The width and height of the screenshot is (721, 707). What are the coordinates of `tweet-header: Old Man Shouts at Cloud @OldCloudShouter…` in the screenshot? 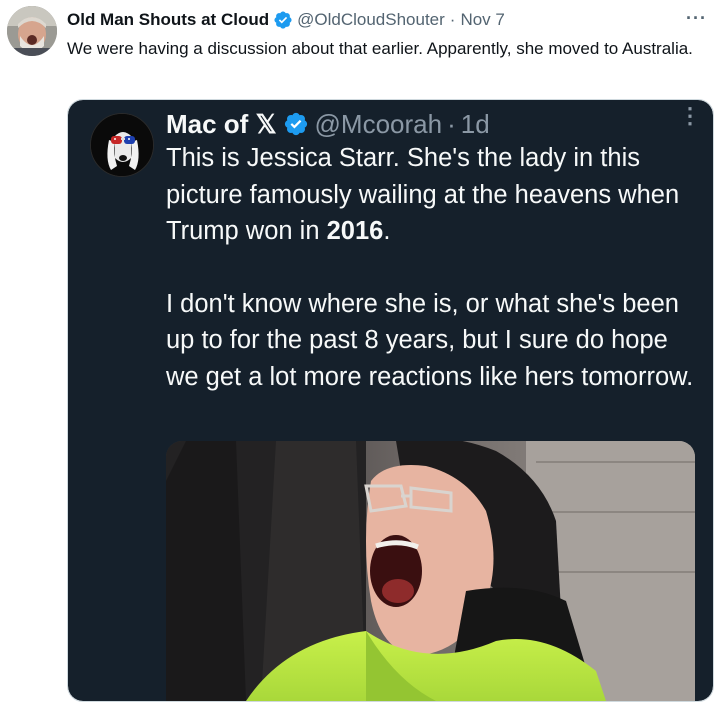 It's located at (394, 20).